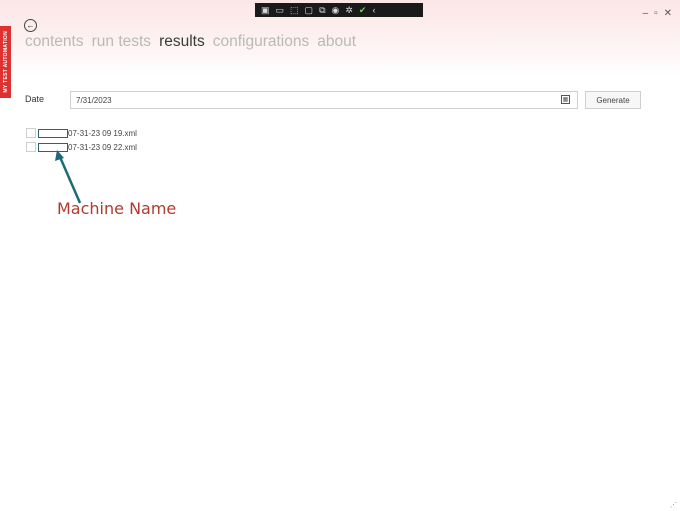  Describe the element at coordinates (59, 155) in the screenshot. I see `annotation-arrow-head` at that location.